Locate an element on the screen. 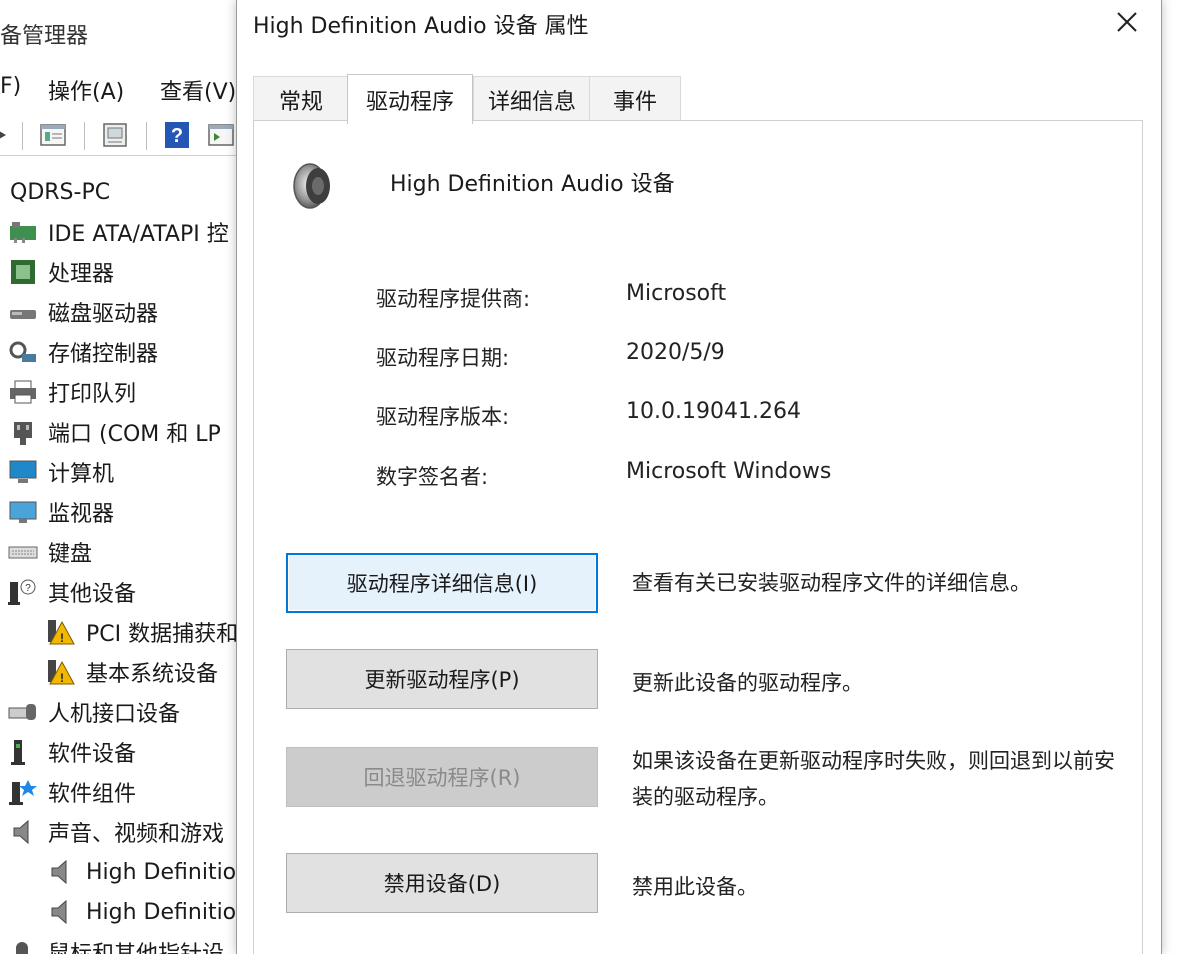 This screenshot has height=954, width=1192. tree-item-hid: 人机接口设备 is located at coordinates (94, 712).